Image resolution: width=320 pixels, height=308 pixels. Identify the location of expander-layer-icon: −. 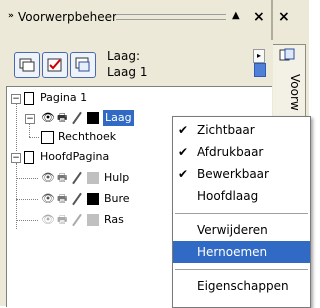
(30, 119).